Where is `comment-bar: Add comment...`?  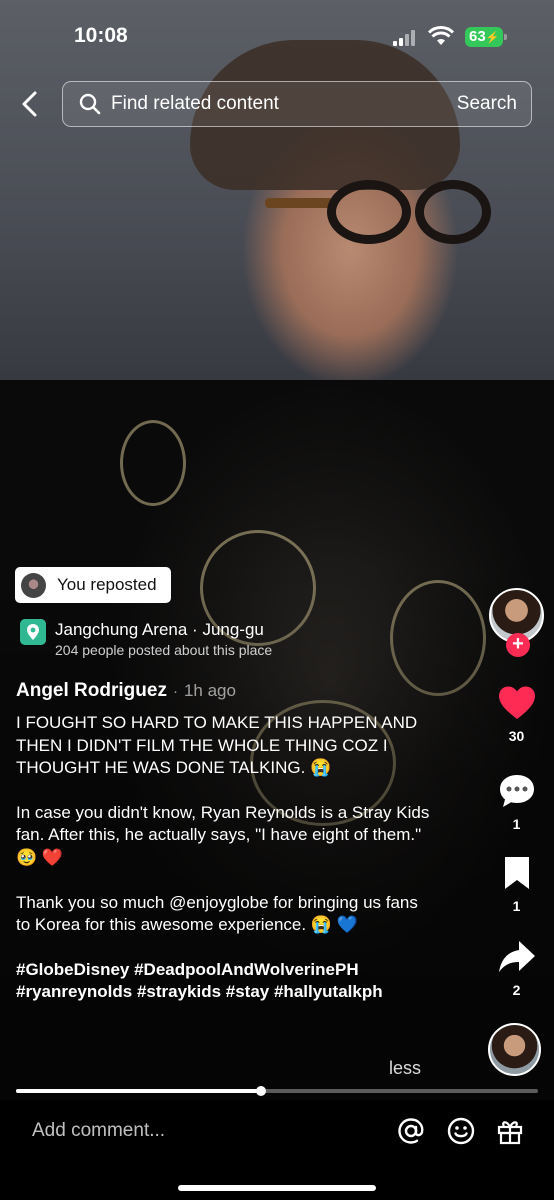 comment-bar: Add comment... is located at coordinates (277, 1150).